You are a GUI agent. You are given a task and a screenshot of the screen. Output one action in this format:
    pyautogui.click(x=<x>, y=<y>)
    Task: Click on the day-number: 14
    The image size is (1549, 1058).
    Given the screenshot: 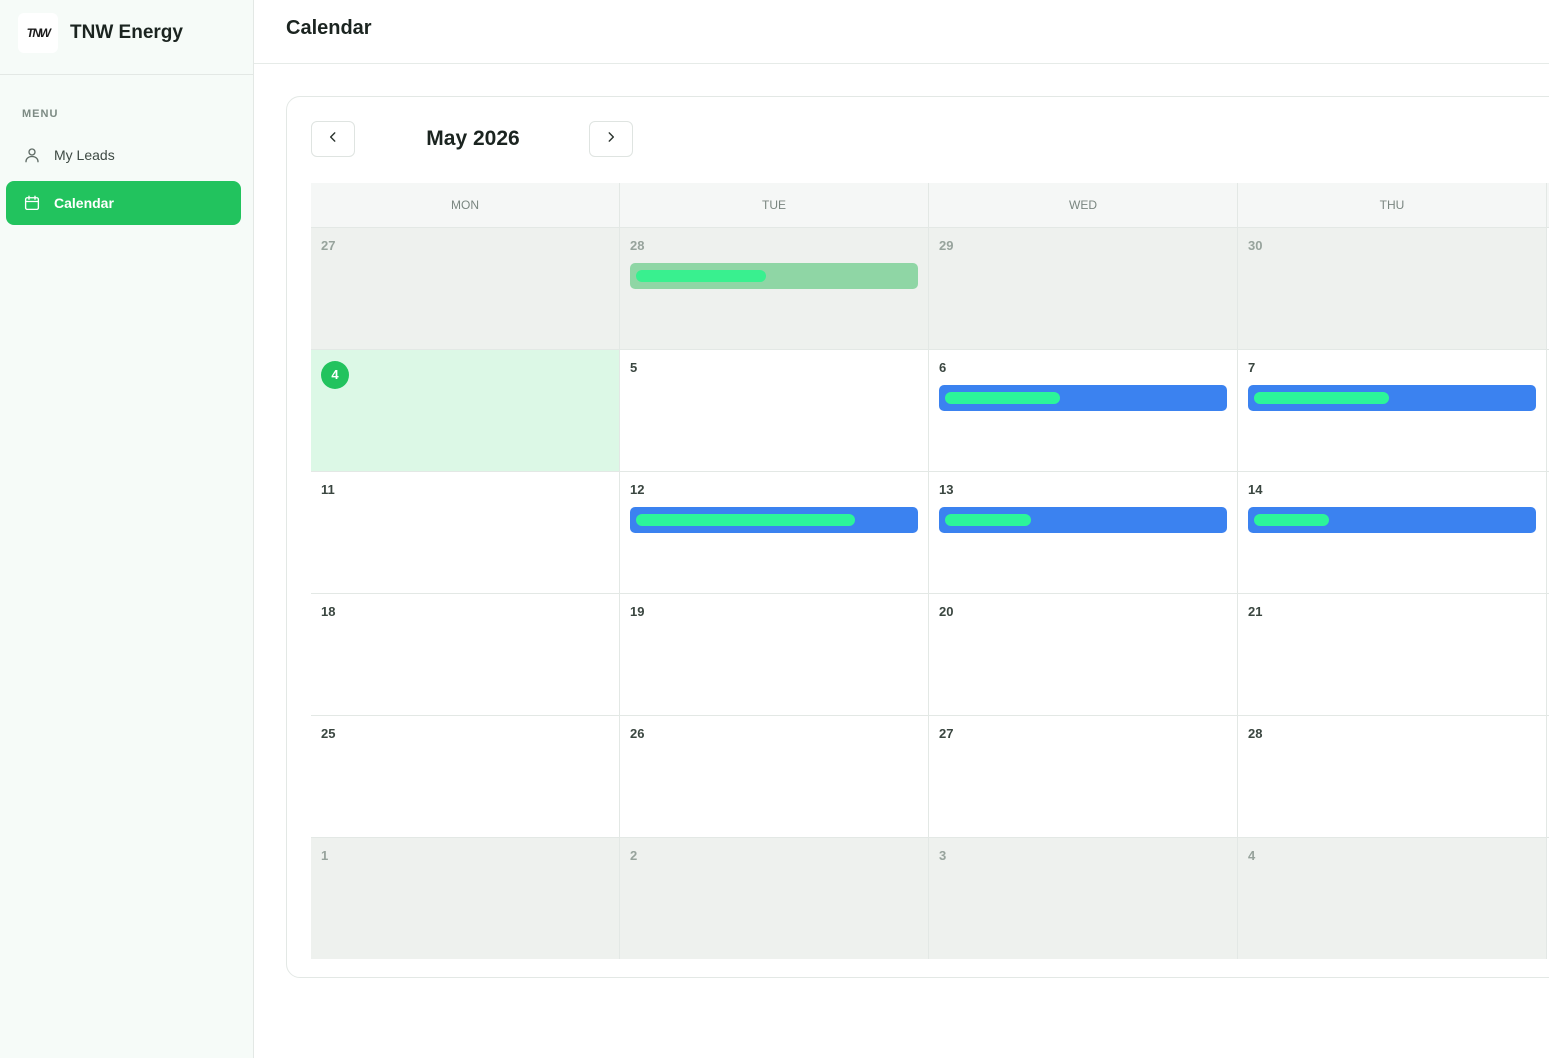 What is the action you would take?
    pyautogui.click(x=1255, y=489)
    